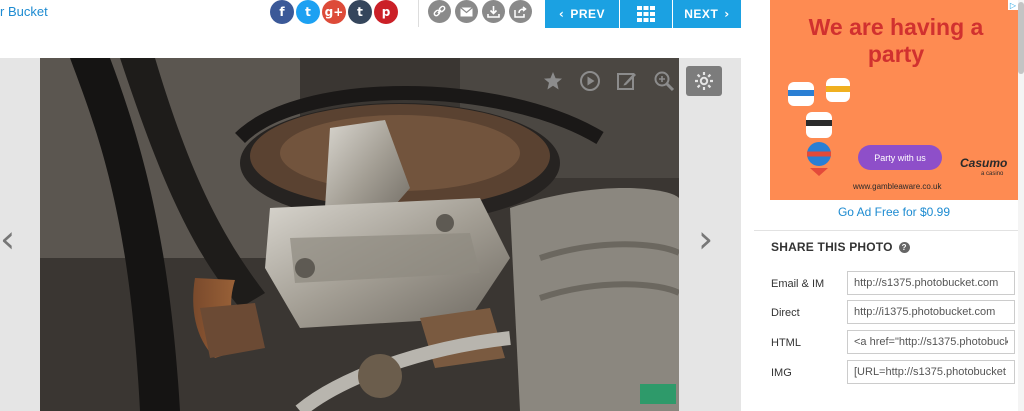 Image resolution: width=1024 pixels, height=411 pixels. What do you see at coordinates (931, 312) in the screenshot?
I see `share-direct-field` at bounding box center [931, 312].